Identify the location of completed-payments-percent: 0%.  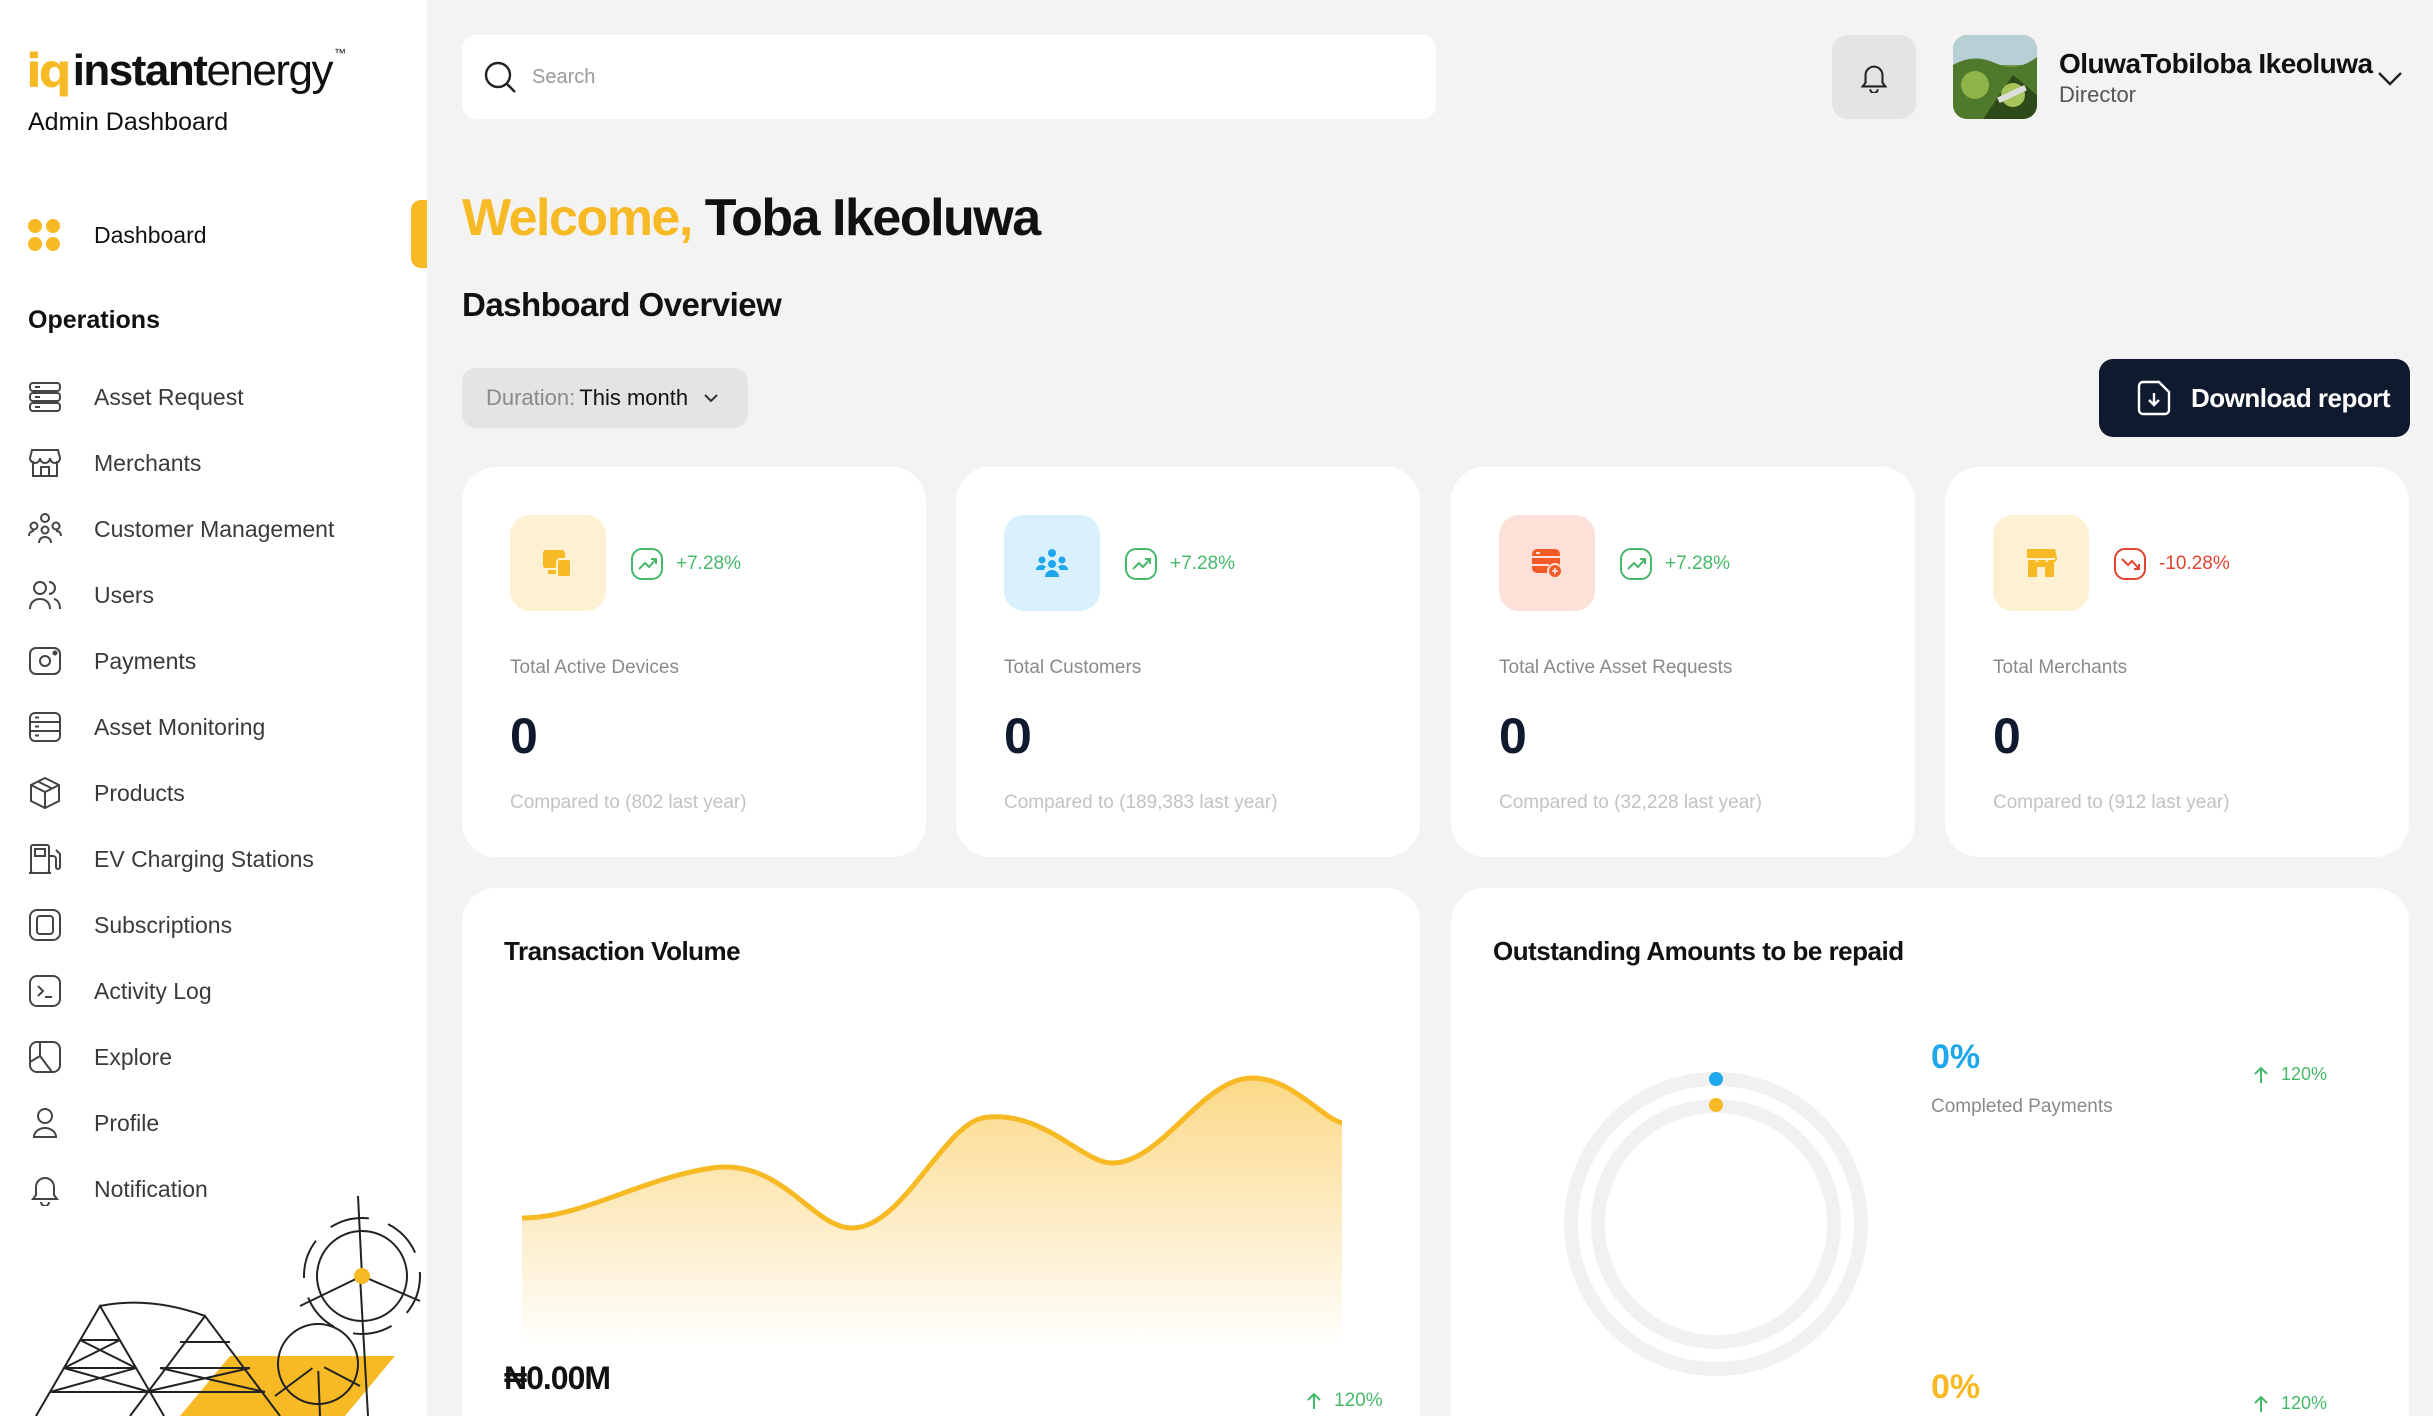
(1956, 1057).